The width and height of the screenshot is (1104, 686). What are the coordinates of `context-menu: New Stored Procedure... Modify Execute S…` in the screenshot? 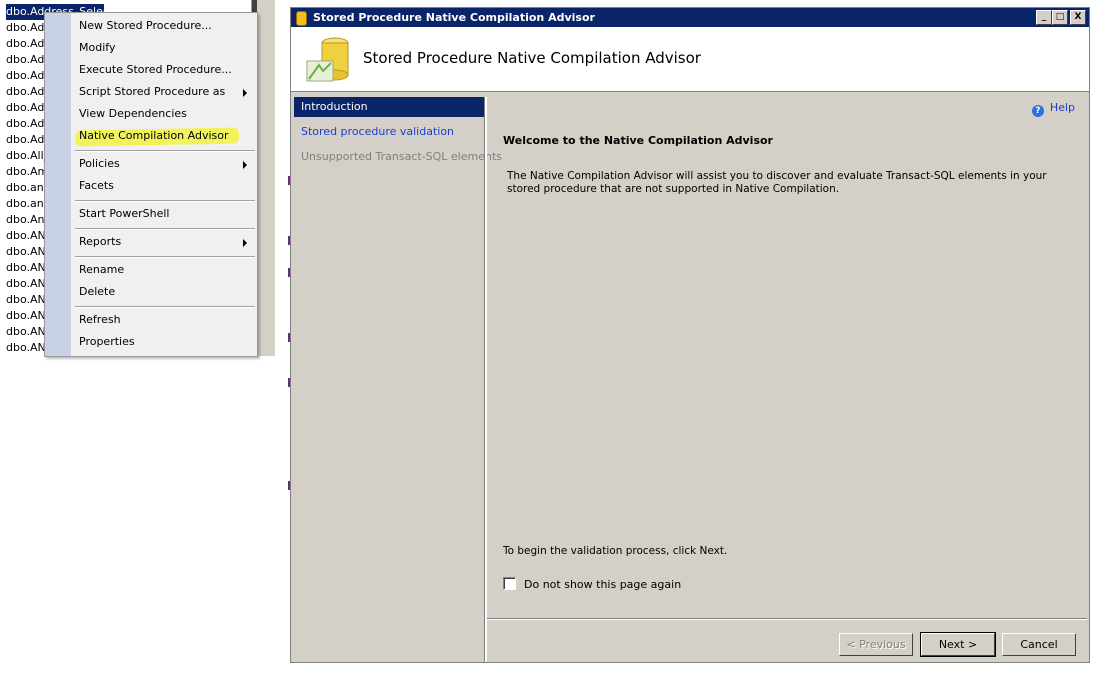 It's located at (151, 184).